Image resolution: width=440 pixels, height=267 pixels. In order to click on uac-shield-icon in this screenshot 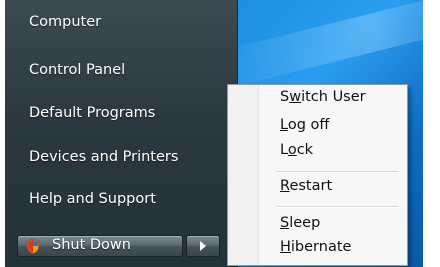, I will do `click(33, 246)`.